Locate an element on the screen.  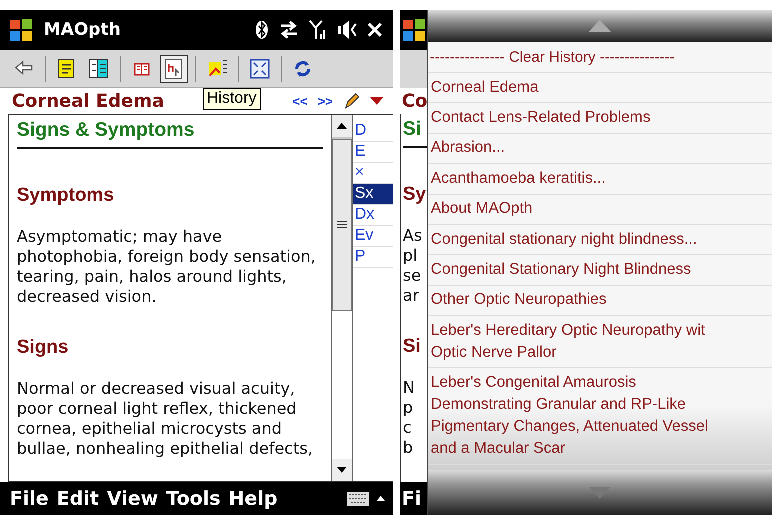
highlighter-icon is located at coordinates (217, 69).